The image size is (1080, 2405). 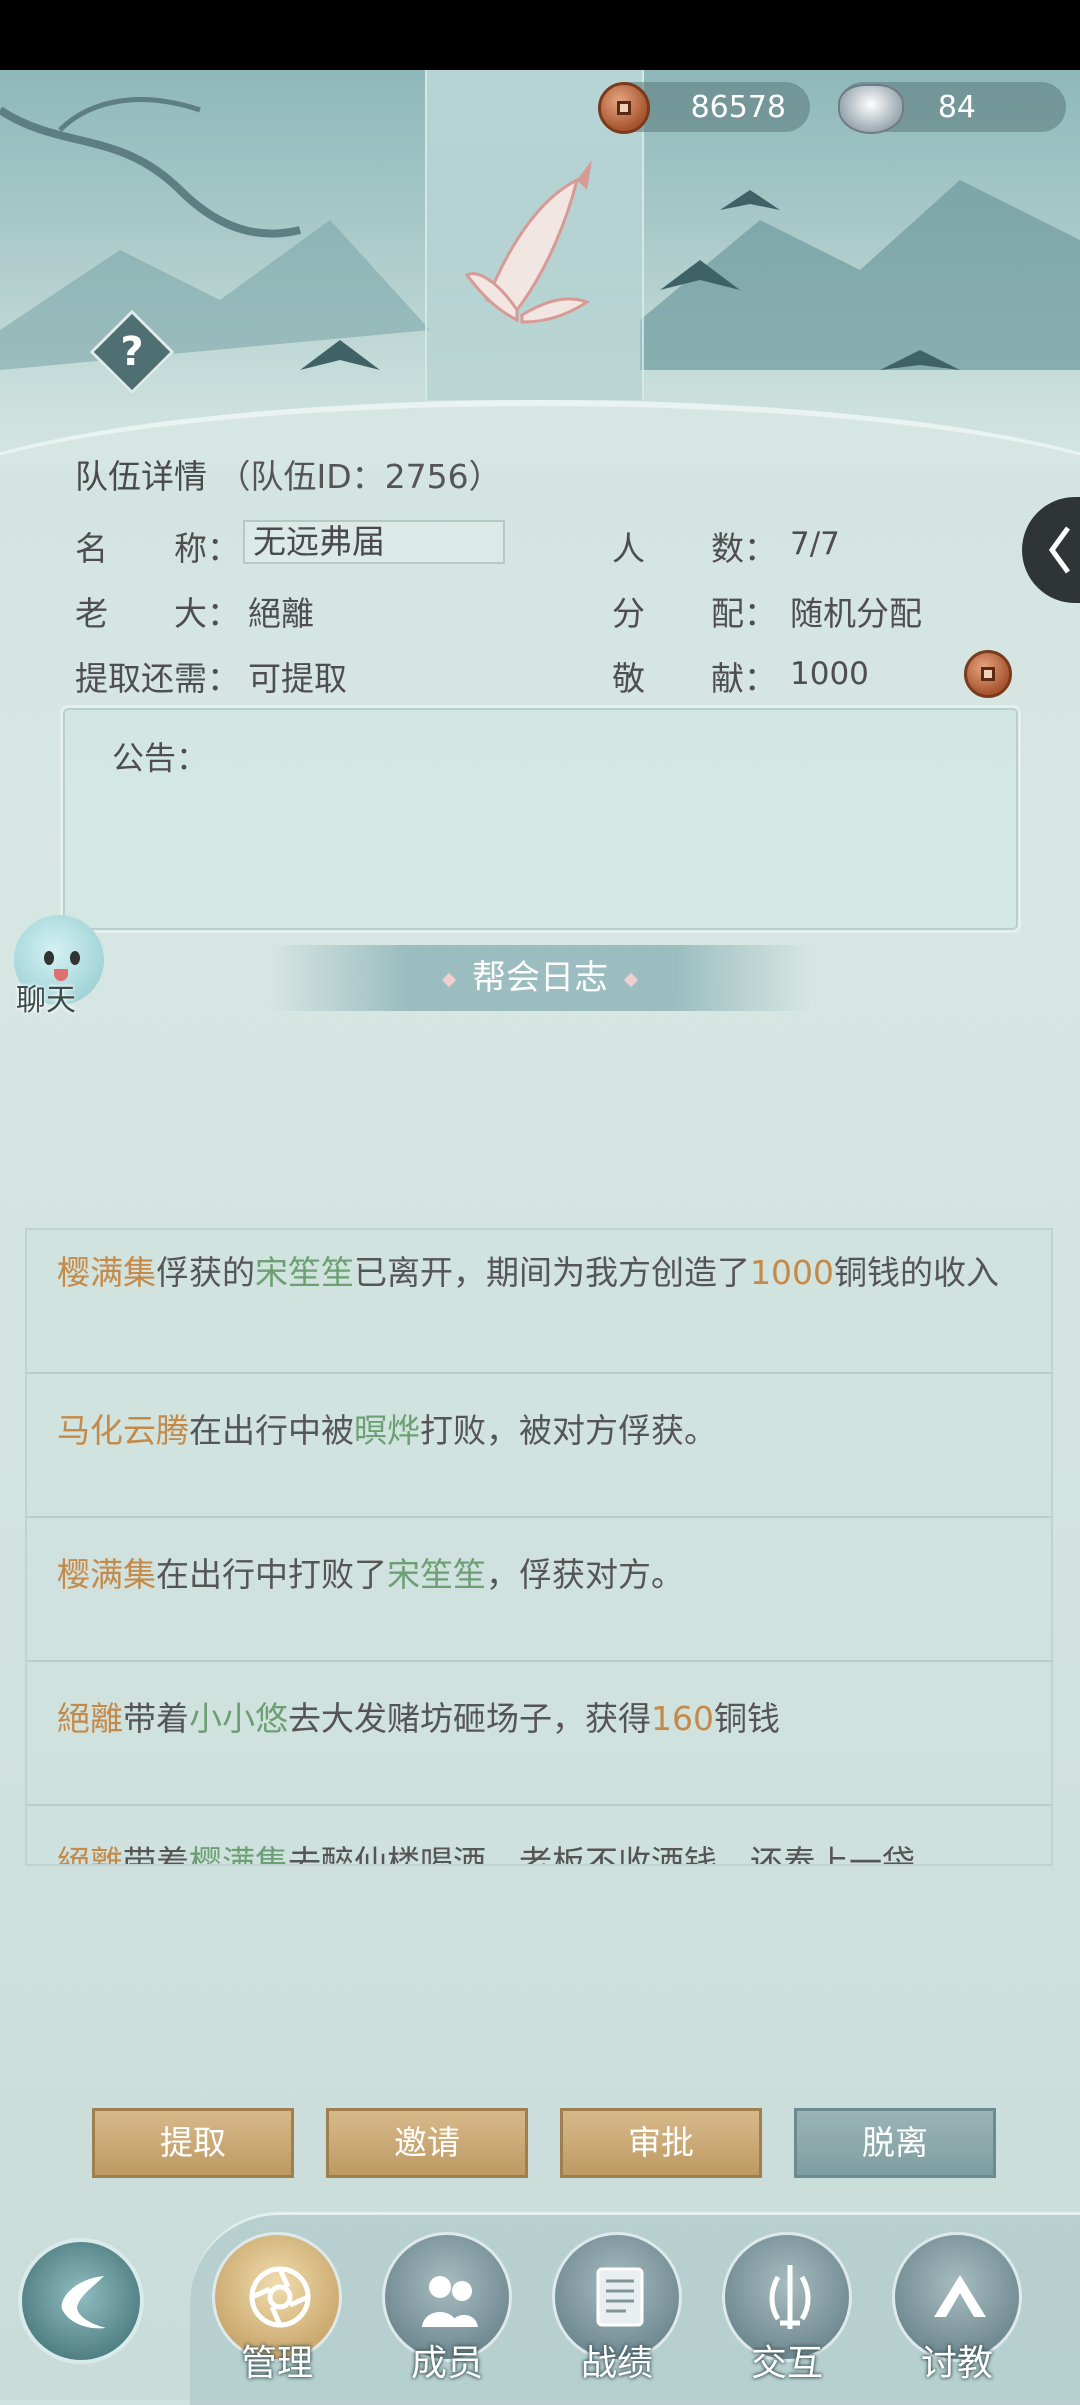 I want to click on log-text-segment: 1000, so click(x=792, y=1272).